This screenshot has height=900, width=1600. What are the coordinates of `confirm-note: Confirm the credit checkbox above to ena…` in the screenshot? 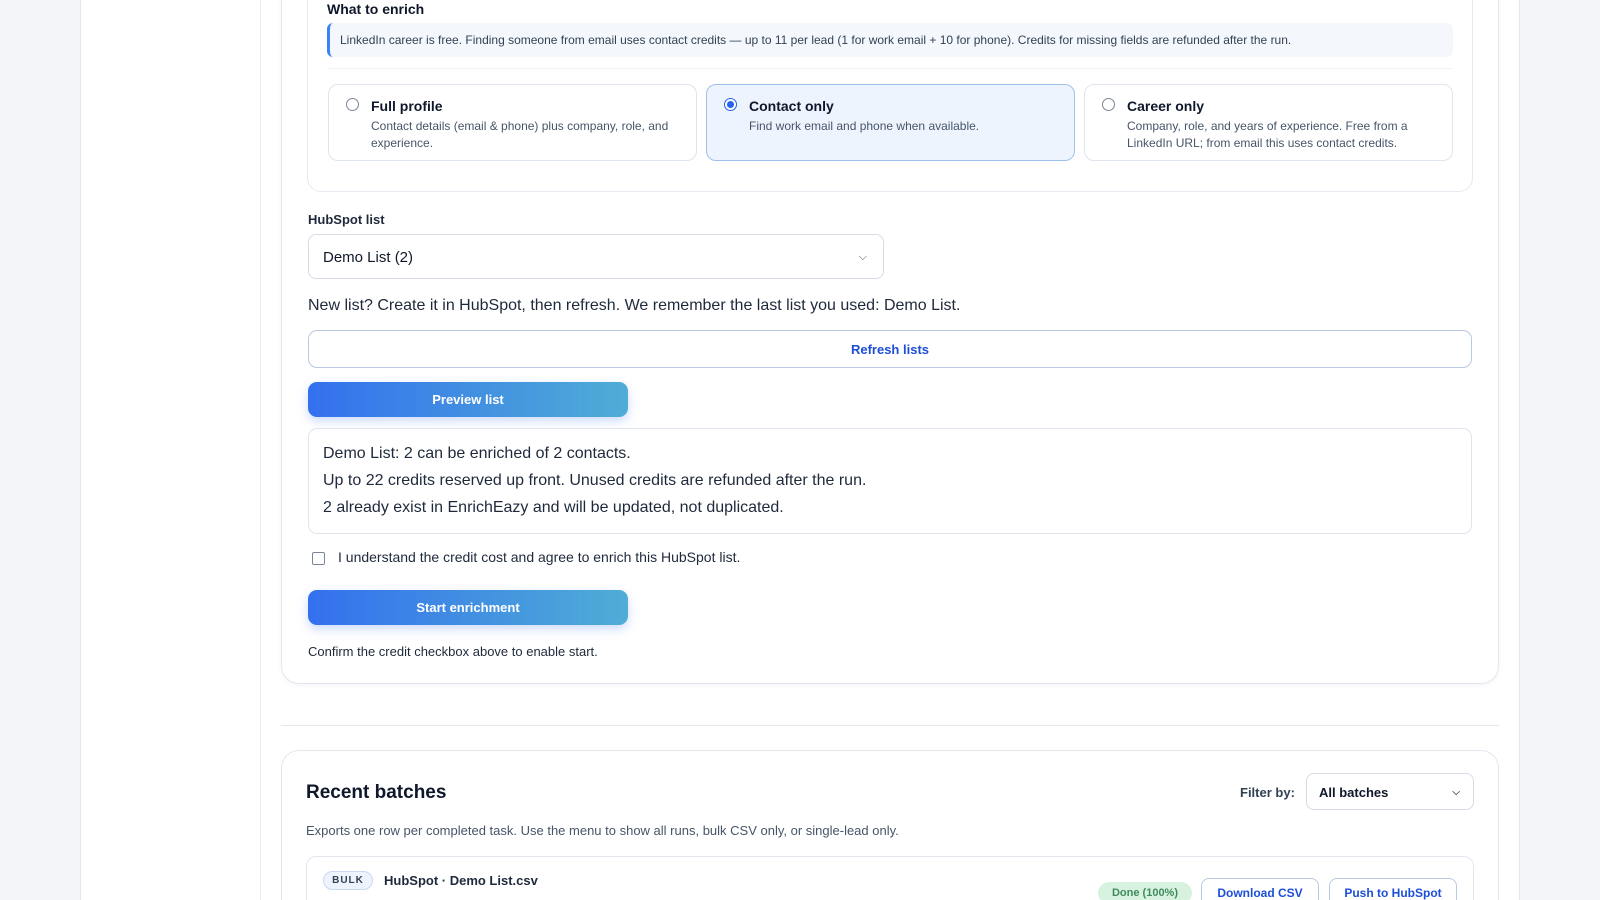 It's located at (453, 651).